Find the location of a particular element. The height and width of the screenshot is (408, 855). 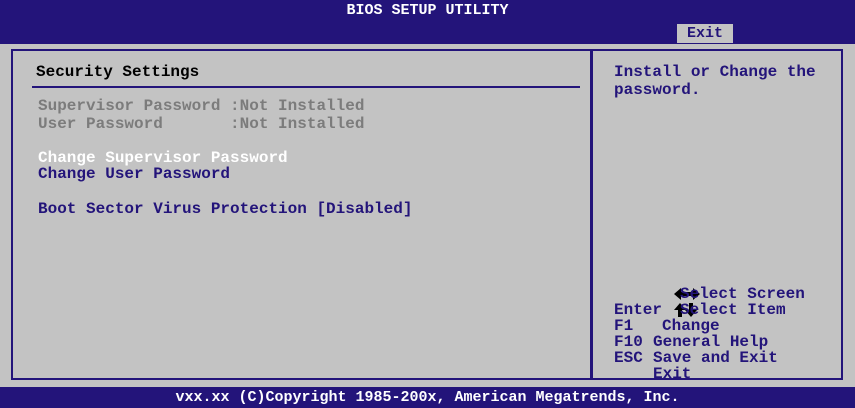

key-row-enter: Enter Change is located at coordinates (667, 310).